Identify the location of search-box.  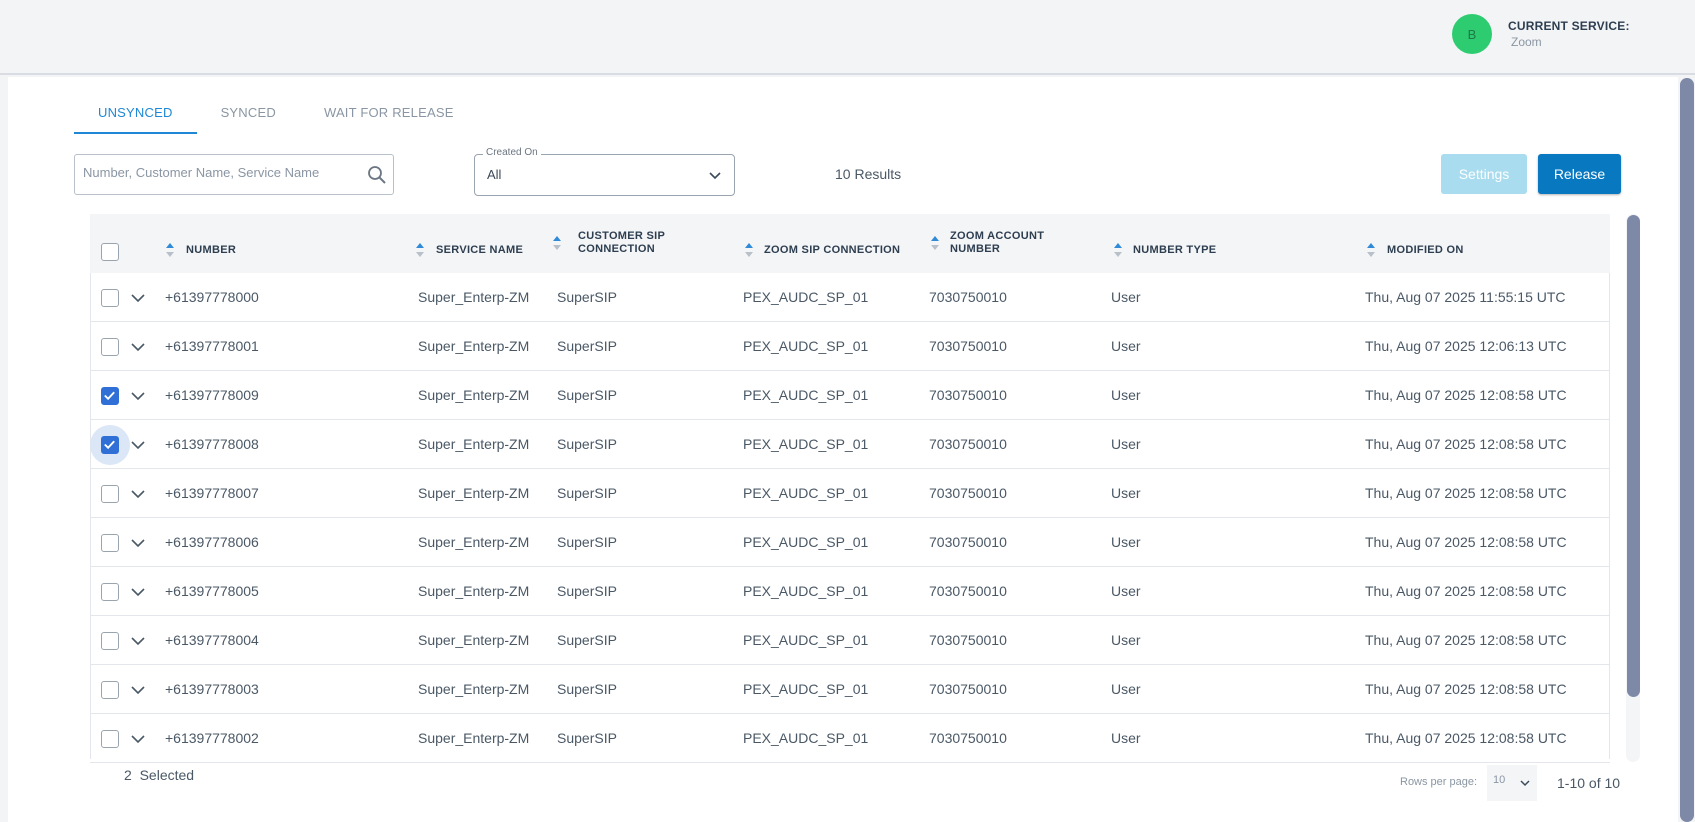
(234, 174).